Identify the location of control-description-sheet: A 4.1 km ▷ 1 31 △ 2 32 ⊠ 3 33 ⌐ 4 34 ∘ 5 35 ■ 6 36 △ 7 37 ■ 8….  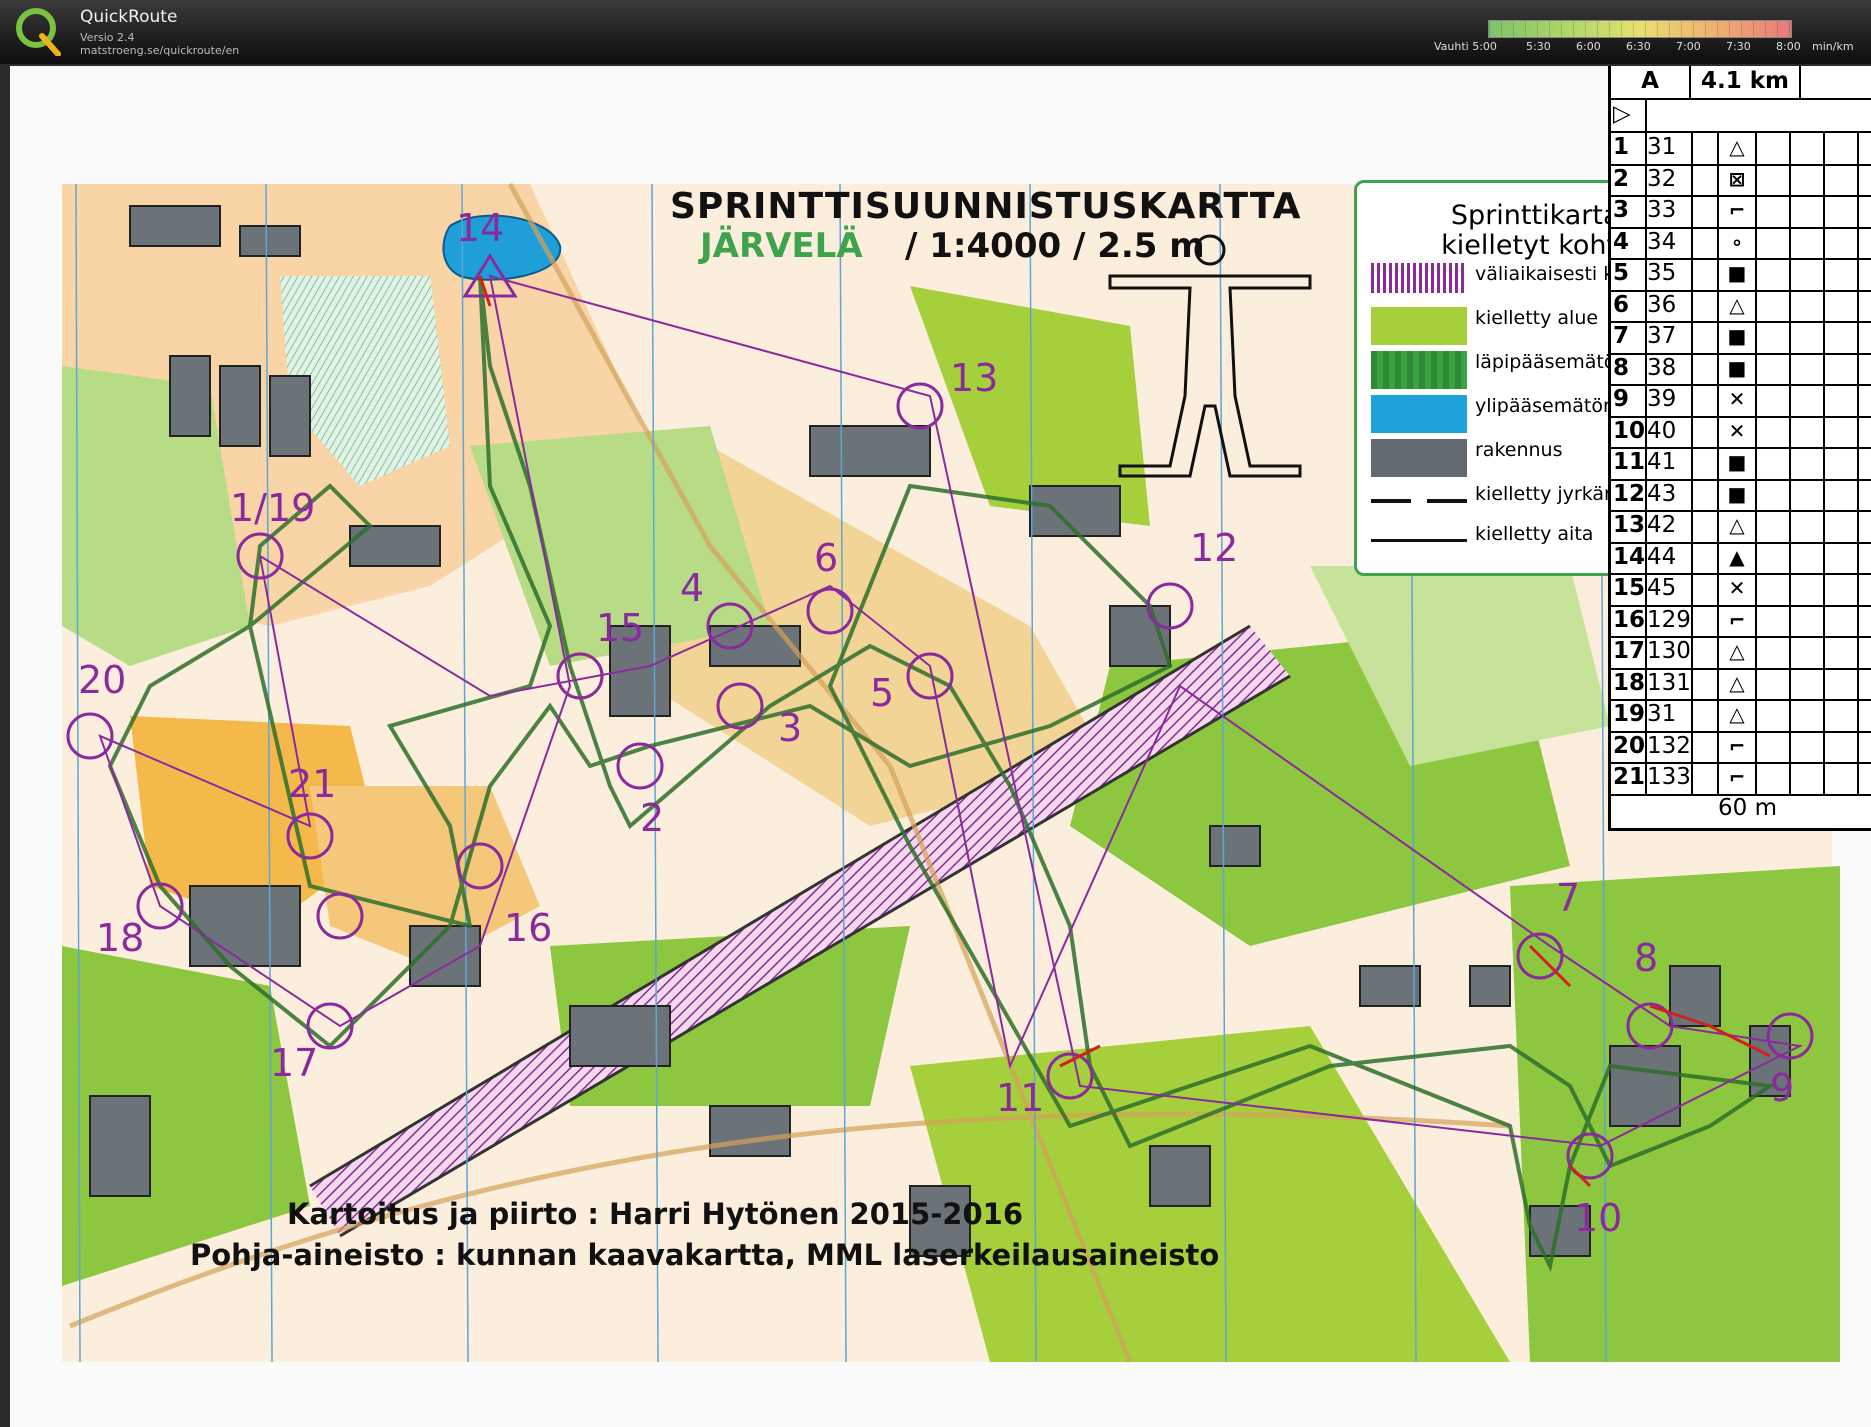
(1739, 448).